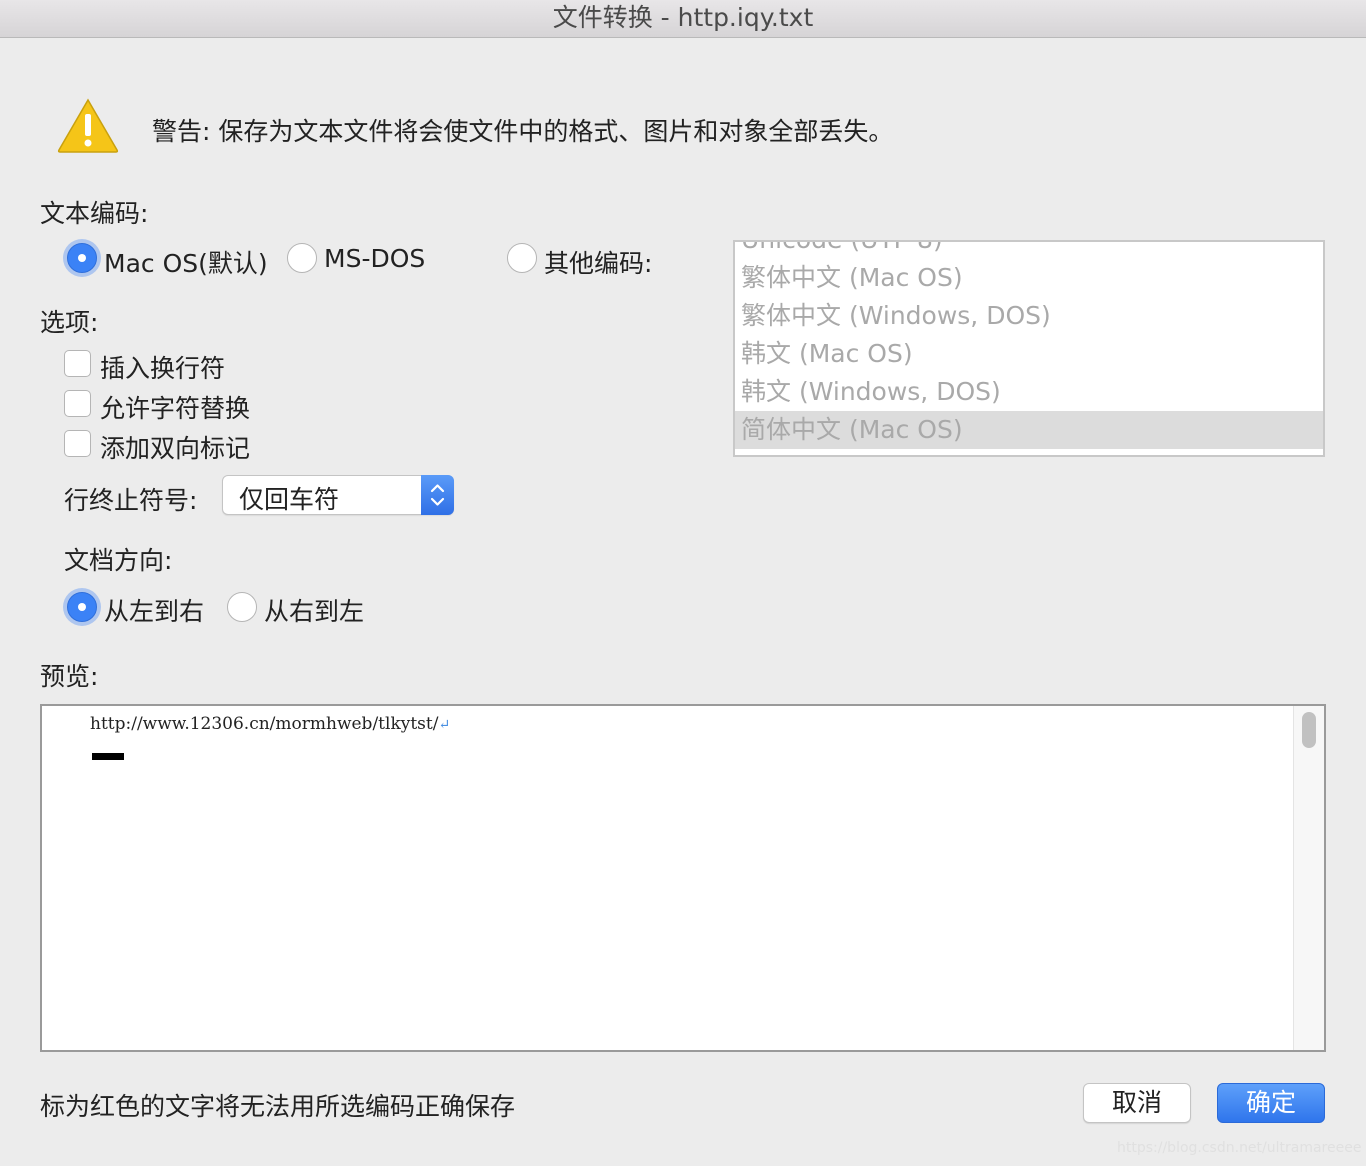  I want to click on footer-note: 标为红色的文字将无法用所选编码正确保存, so click(278, 1106).